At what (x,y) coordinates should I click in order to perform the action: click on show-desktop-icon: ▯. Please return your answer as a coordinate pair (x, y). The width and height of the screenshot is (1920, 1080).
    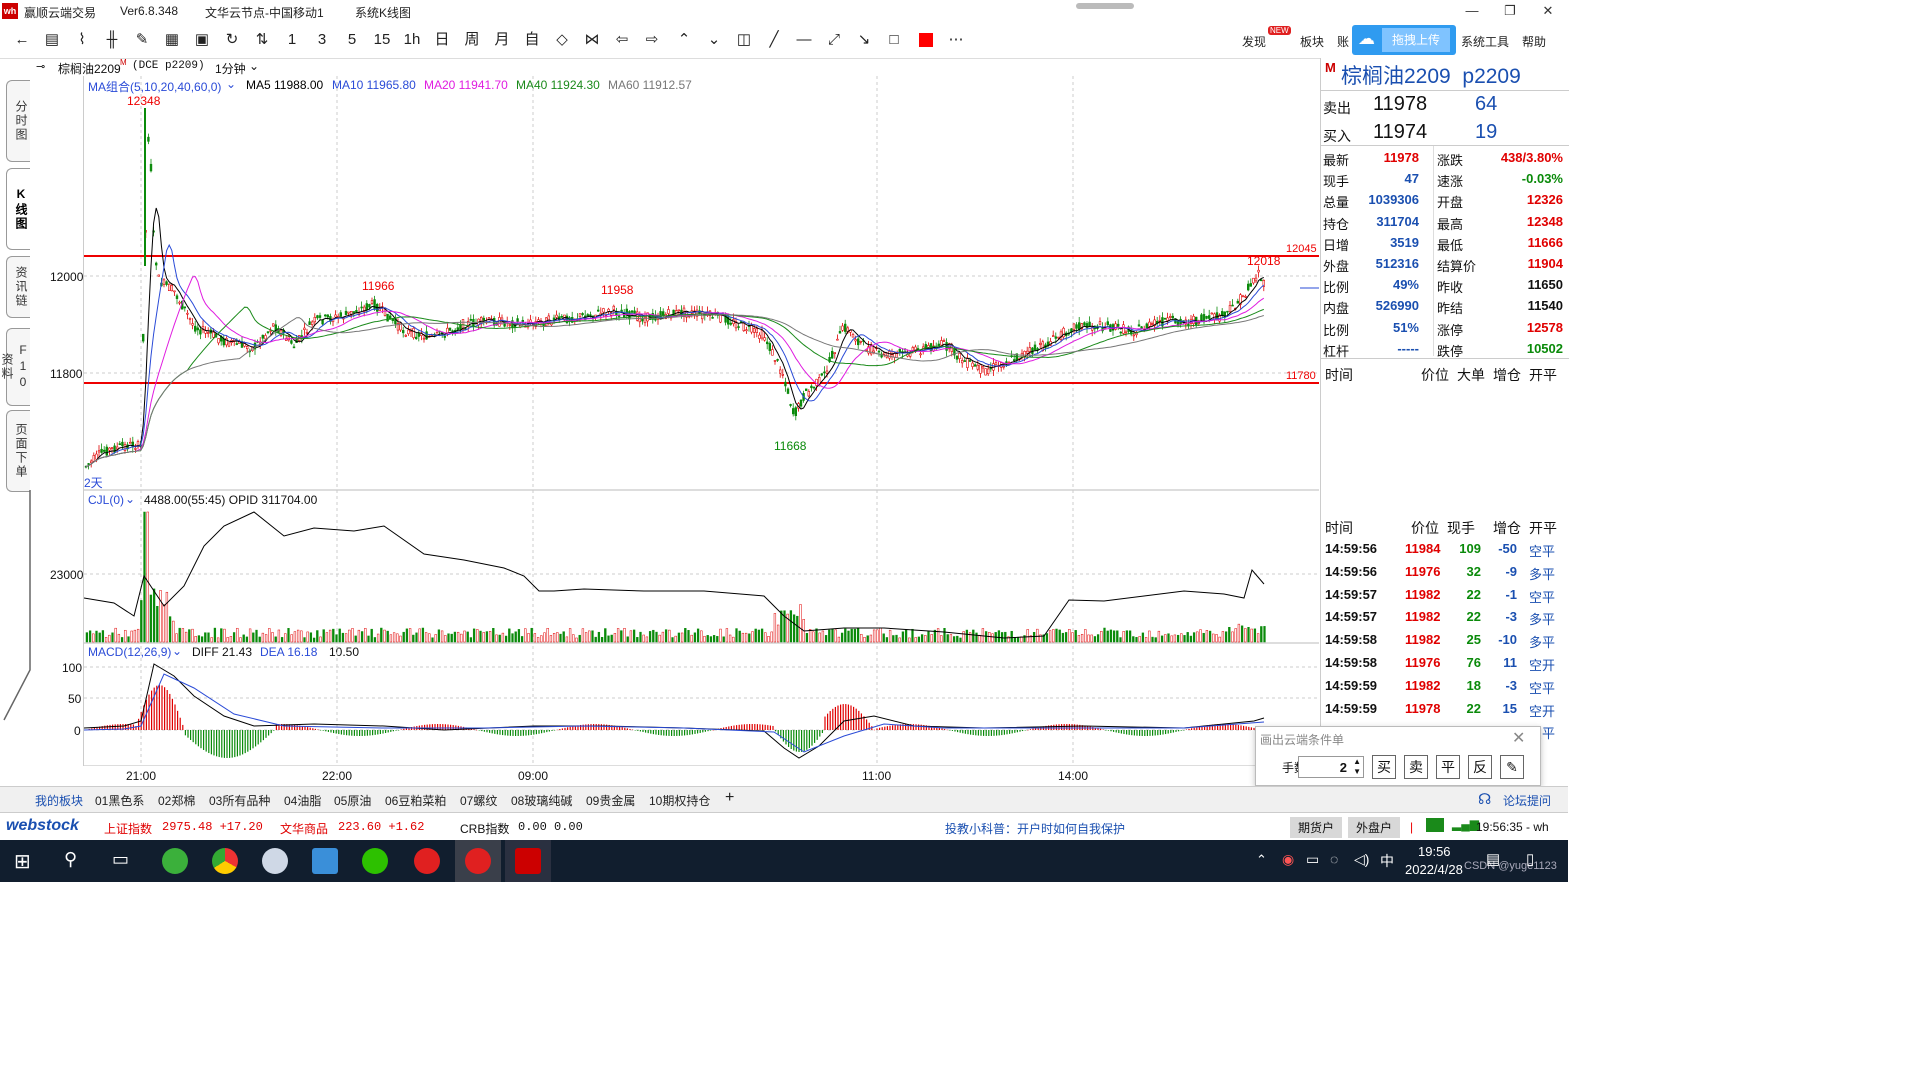
    Looking at the image, I should click on (1530, 859).